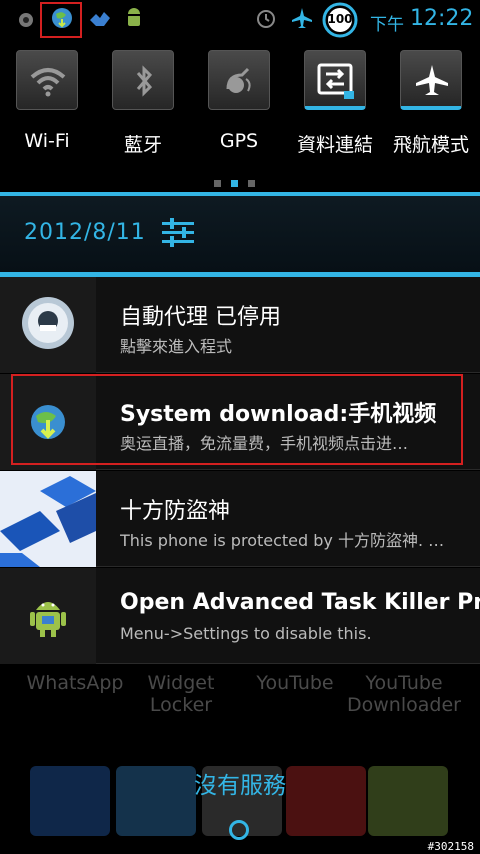 This screenshot has width=480, height=854. What do you see at coordinates (266, 19) in the screenshot?
I see `alarm-icon` at bounding box center [266, 19].